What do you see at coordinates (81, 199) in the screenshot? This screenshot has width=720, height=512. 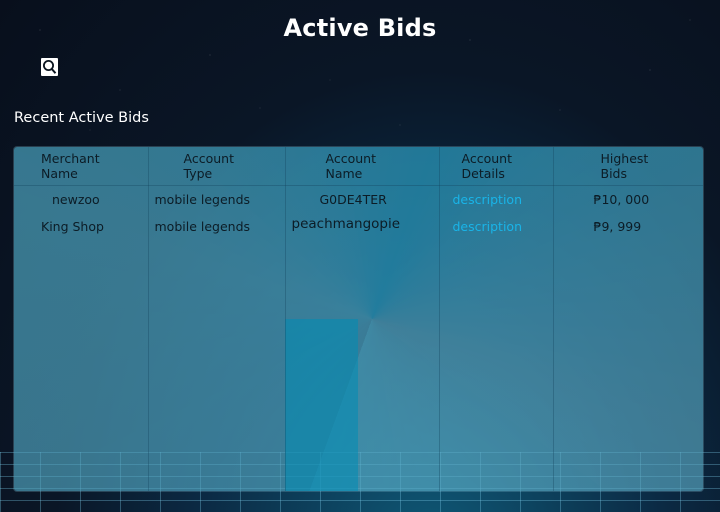 I see `cell-merchant-name: newzoo` at bounding box center [81, 199].